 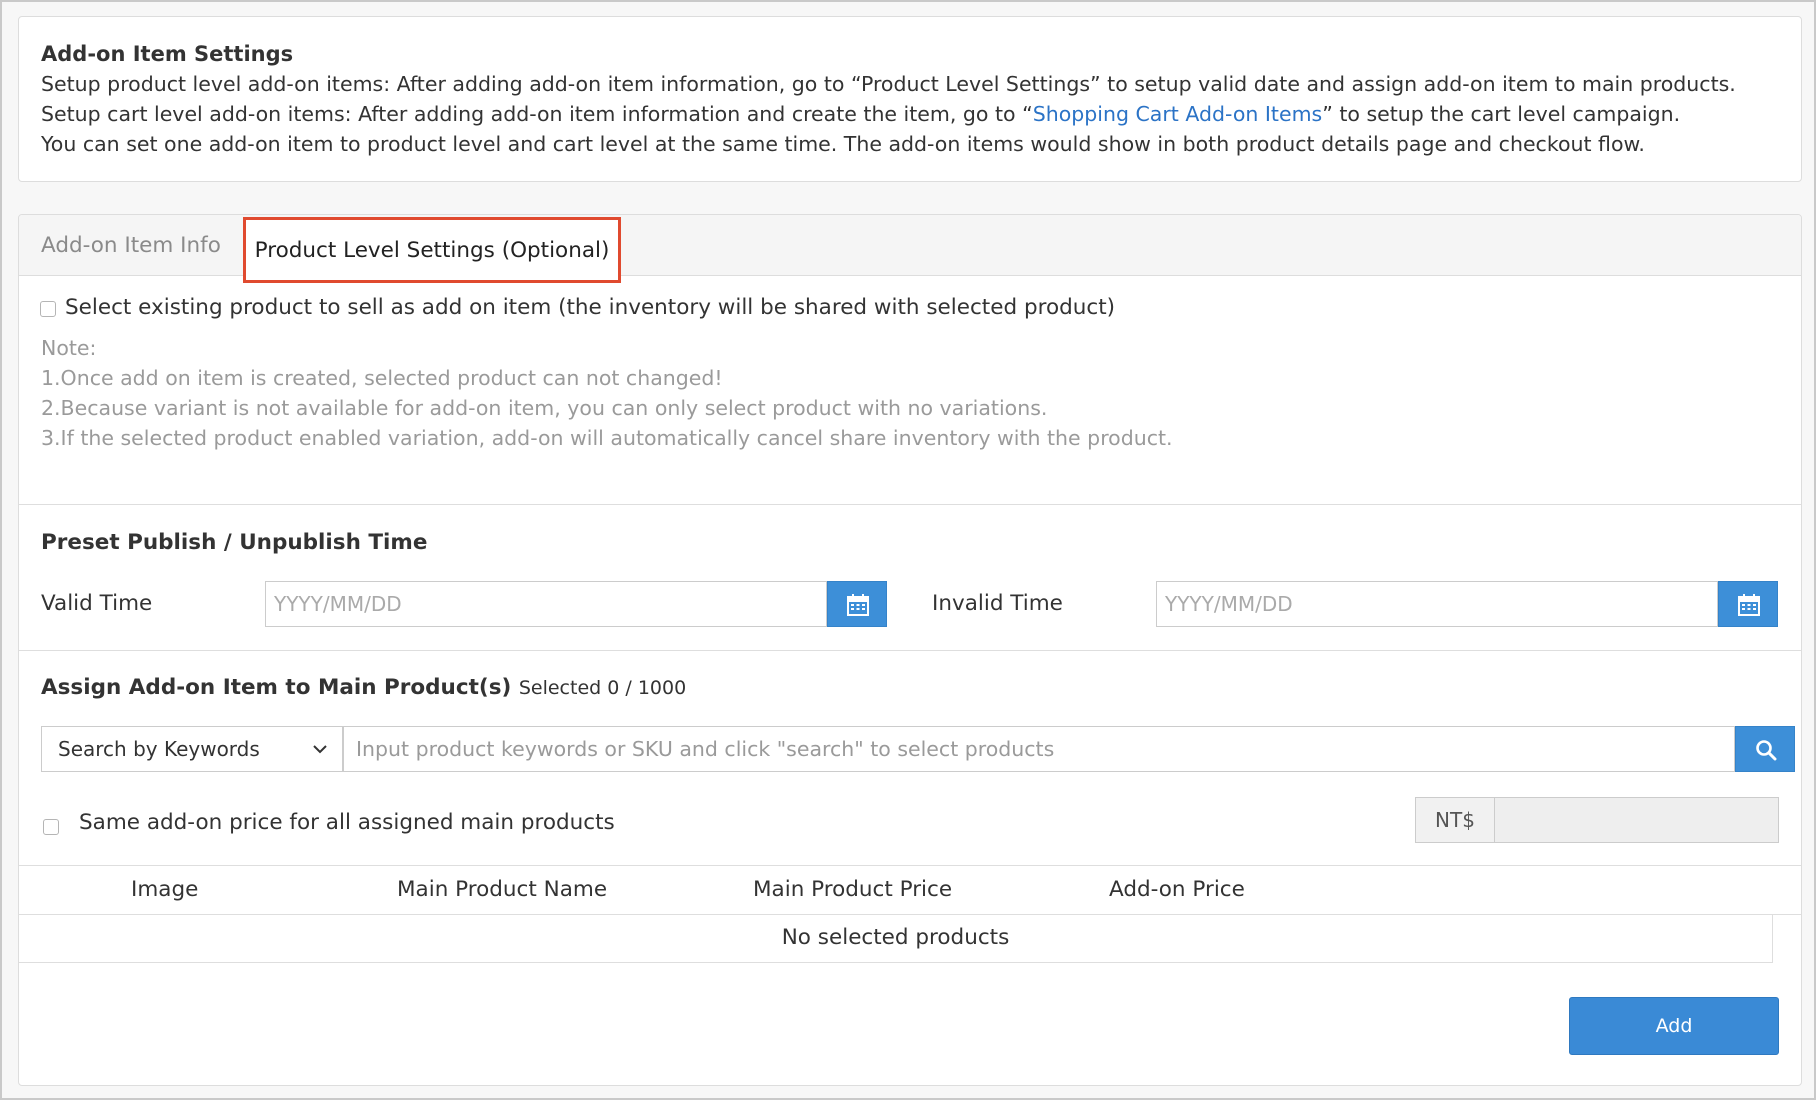 What do you see at coordinates (1674, 1026) in the screenshot?
I see `add-button: Add` at bounding box center [1674, 1026].